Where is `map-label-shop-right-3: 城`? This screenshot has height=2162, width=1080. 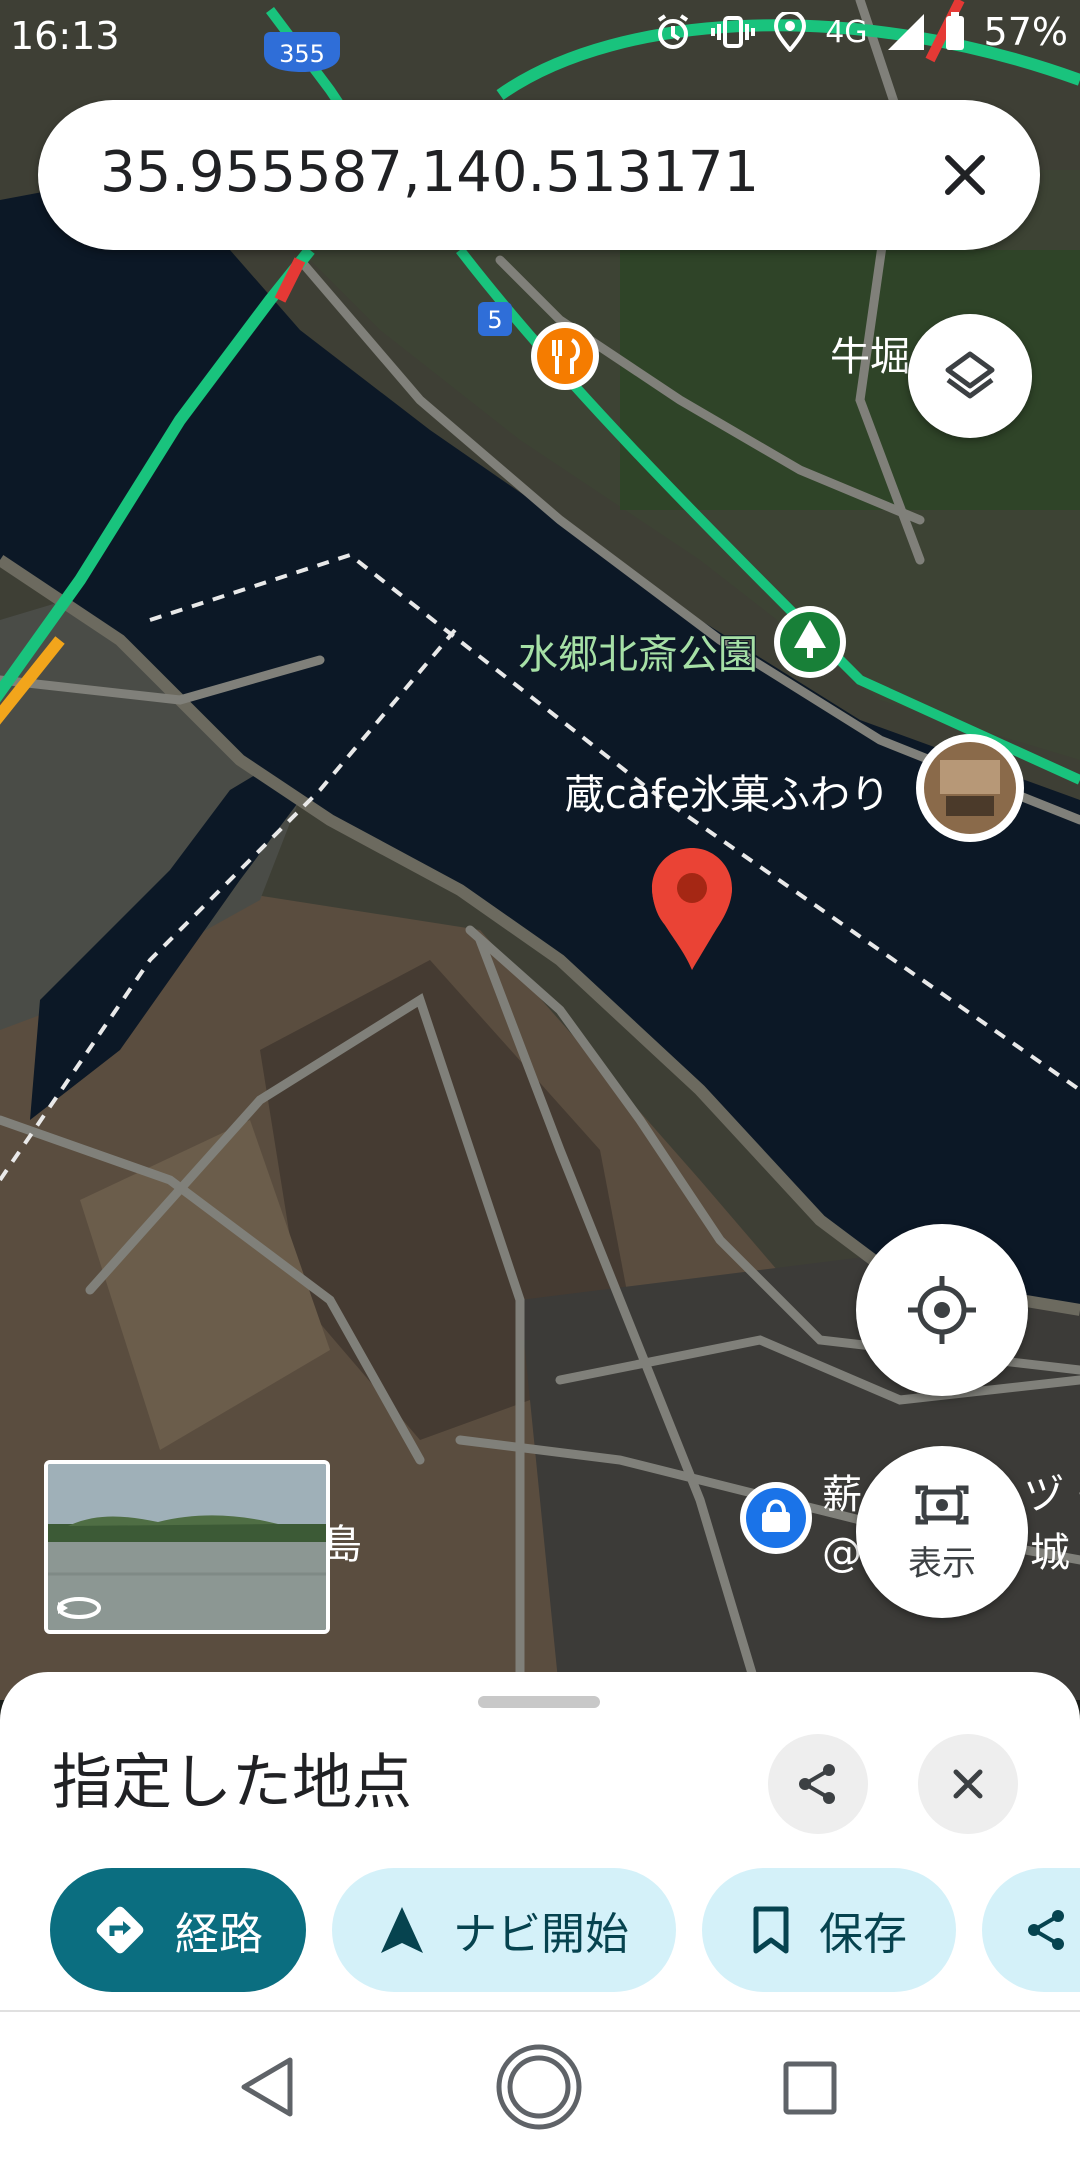
map-label-shop-right-3: 城 is located at coordinates (1050, 1553).